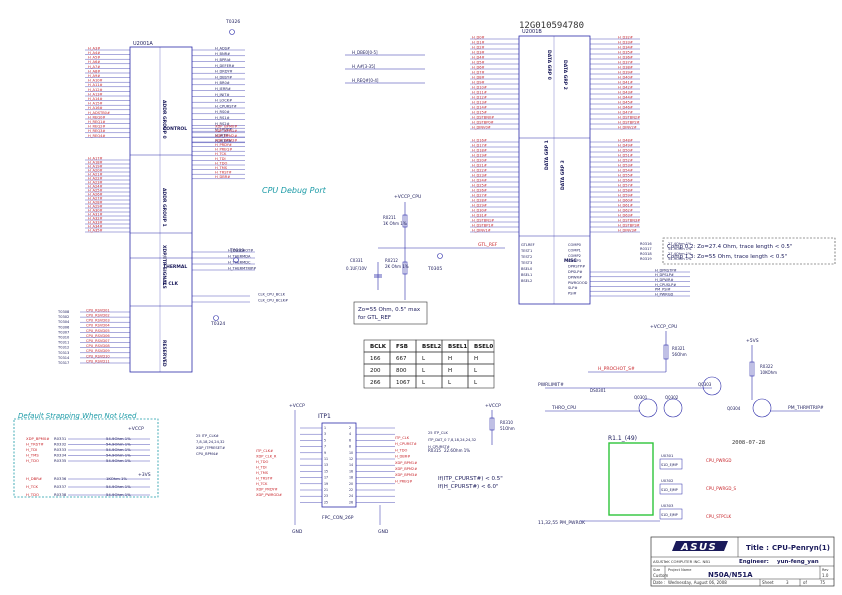  Describe the element at coordinates (700, 547) in the screenshot. I see `asus-logo: ASUS` at that location.